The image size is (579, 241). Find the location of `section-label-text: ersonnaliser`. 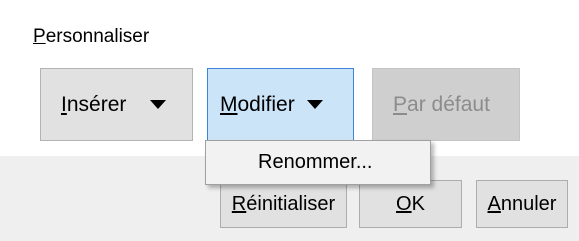

section-label-text: ersonnaliser is located at coordinates (97, 36).